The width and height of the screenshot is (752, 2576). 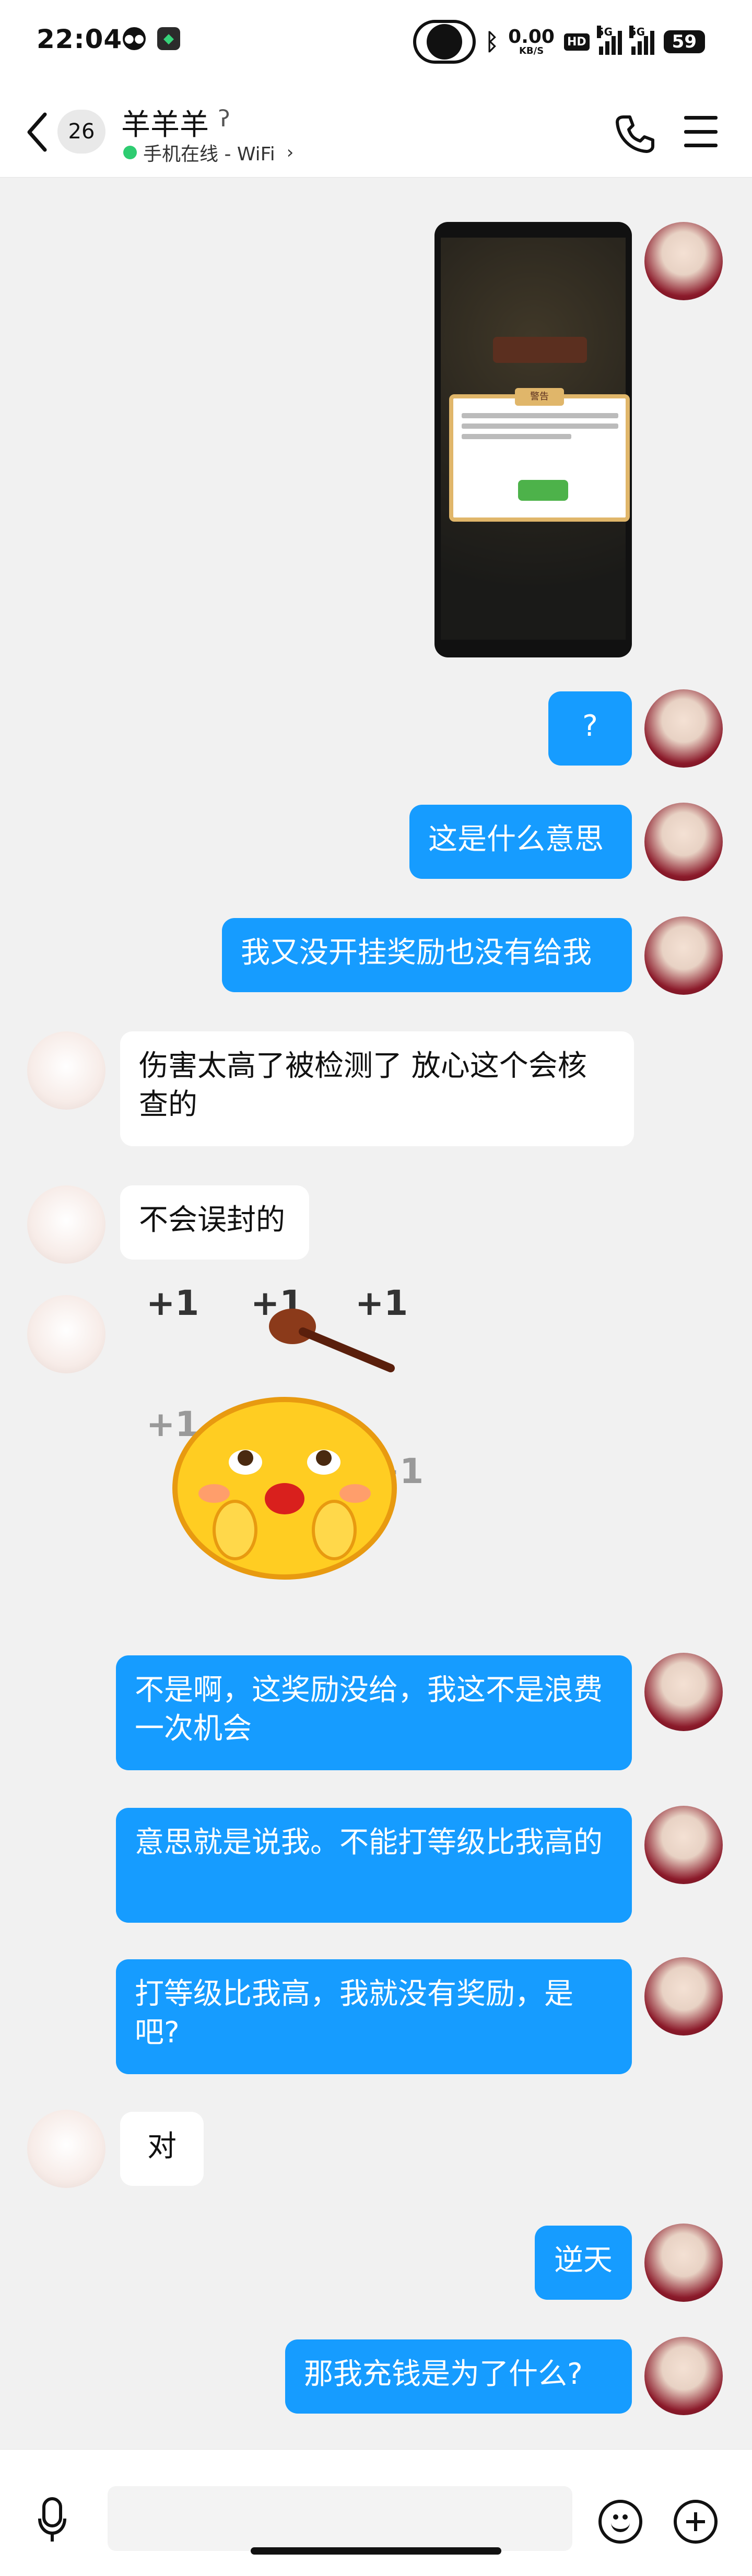 What do you see at coordinates (559, 42) in the screenshot?
I see `status-right: ᛒ 0.00 KB/S HD 5G 5G 59` at bounding box center [559, 42].